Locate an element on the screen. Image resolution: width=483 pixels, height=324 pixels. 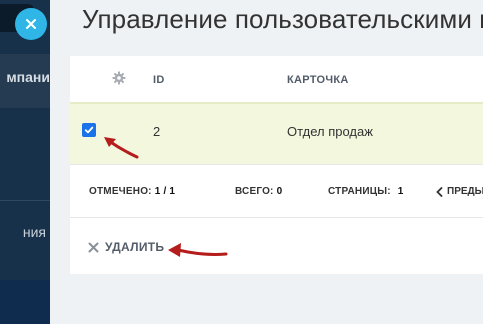
row-checkbox is located at coordinates (89, 130).